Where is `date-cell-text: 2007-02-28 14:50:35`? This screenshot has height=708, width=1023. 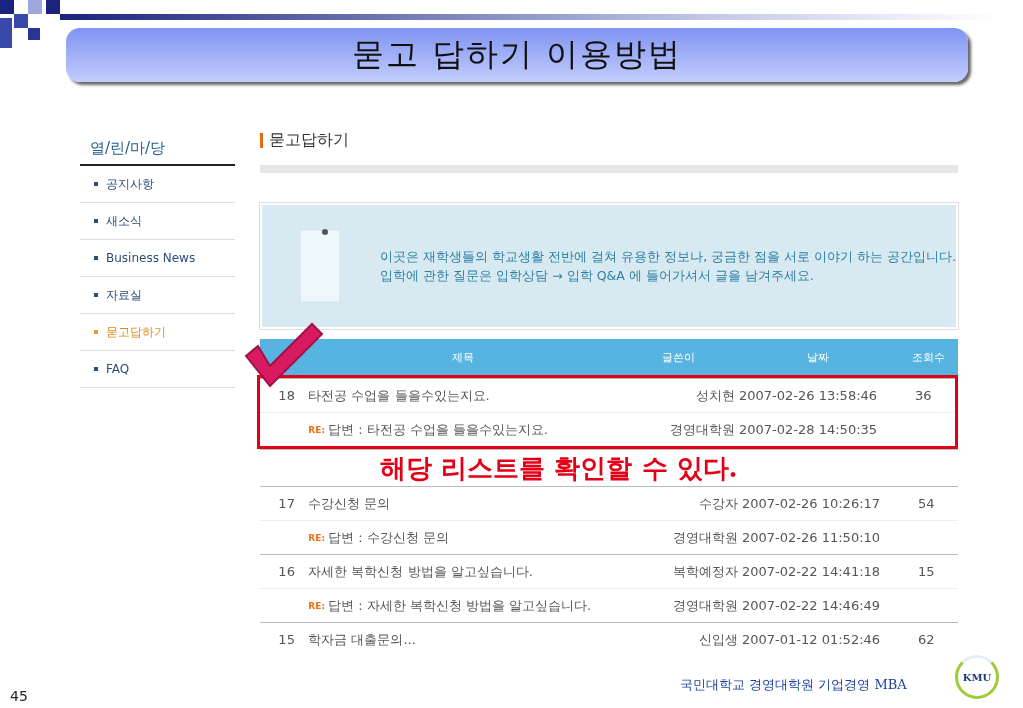
date-cell-text: 2007-02-28 14:50:35 is located at coordinates (808, 429).